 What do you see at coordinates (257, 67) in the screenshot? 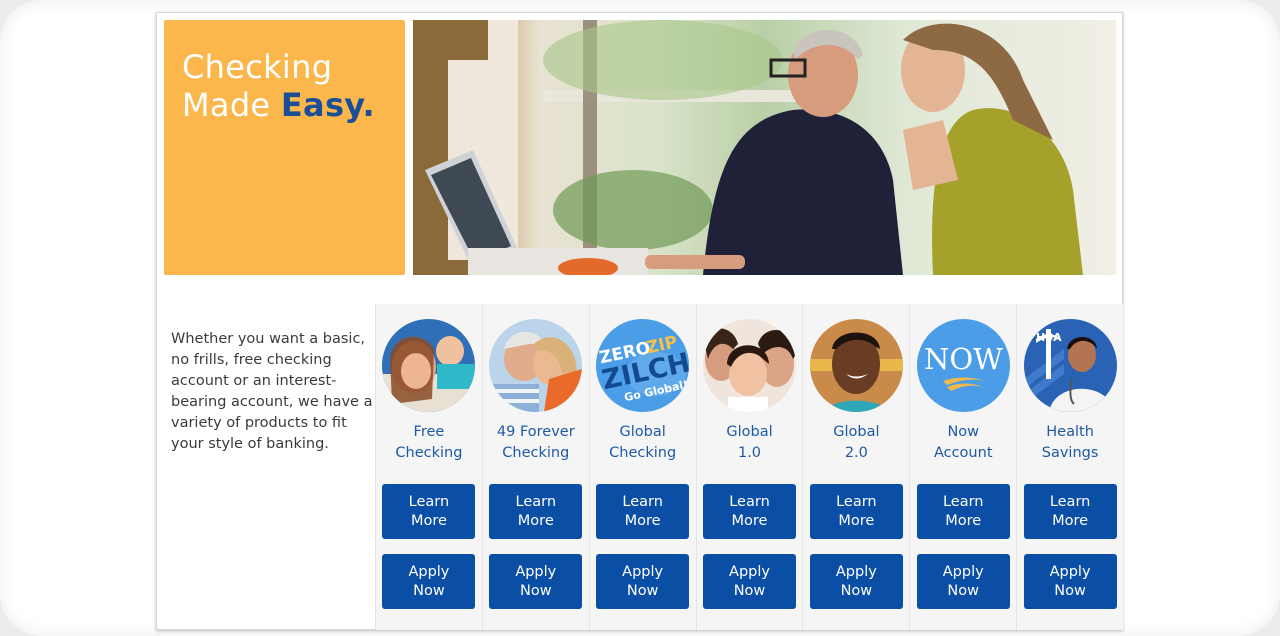
I see `hero-title-line1: Checking` at bounding box center [257, 67].